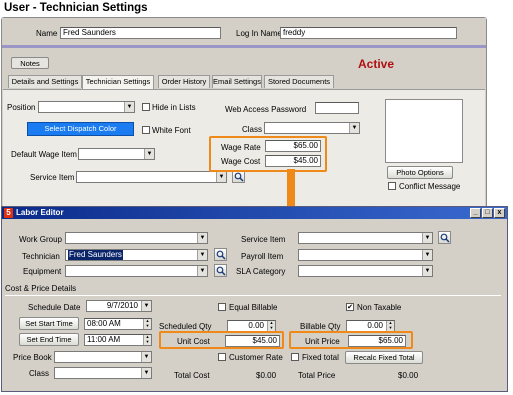 This screenshot has height=395, width=513. What do you see at coordinates (299, 81) in the screenshot?
I see `tab-stored-documents: Stored Documents` at bounding box center [299, 81].